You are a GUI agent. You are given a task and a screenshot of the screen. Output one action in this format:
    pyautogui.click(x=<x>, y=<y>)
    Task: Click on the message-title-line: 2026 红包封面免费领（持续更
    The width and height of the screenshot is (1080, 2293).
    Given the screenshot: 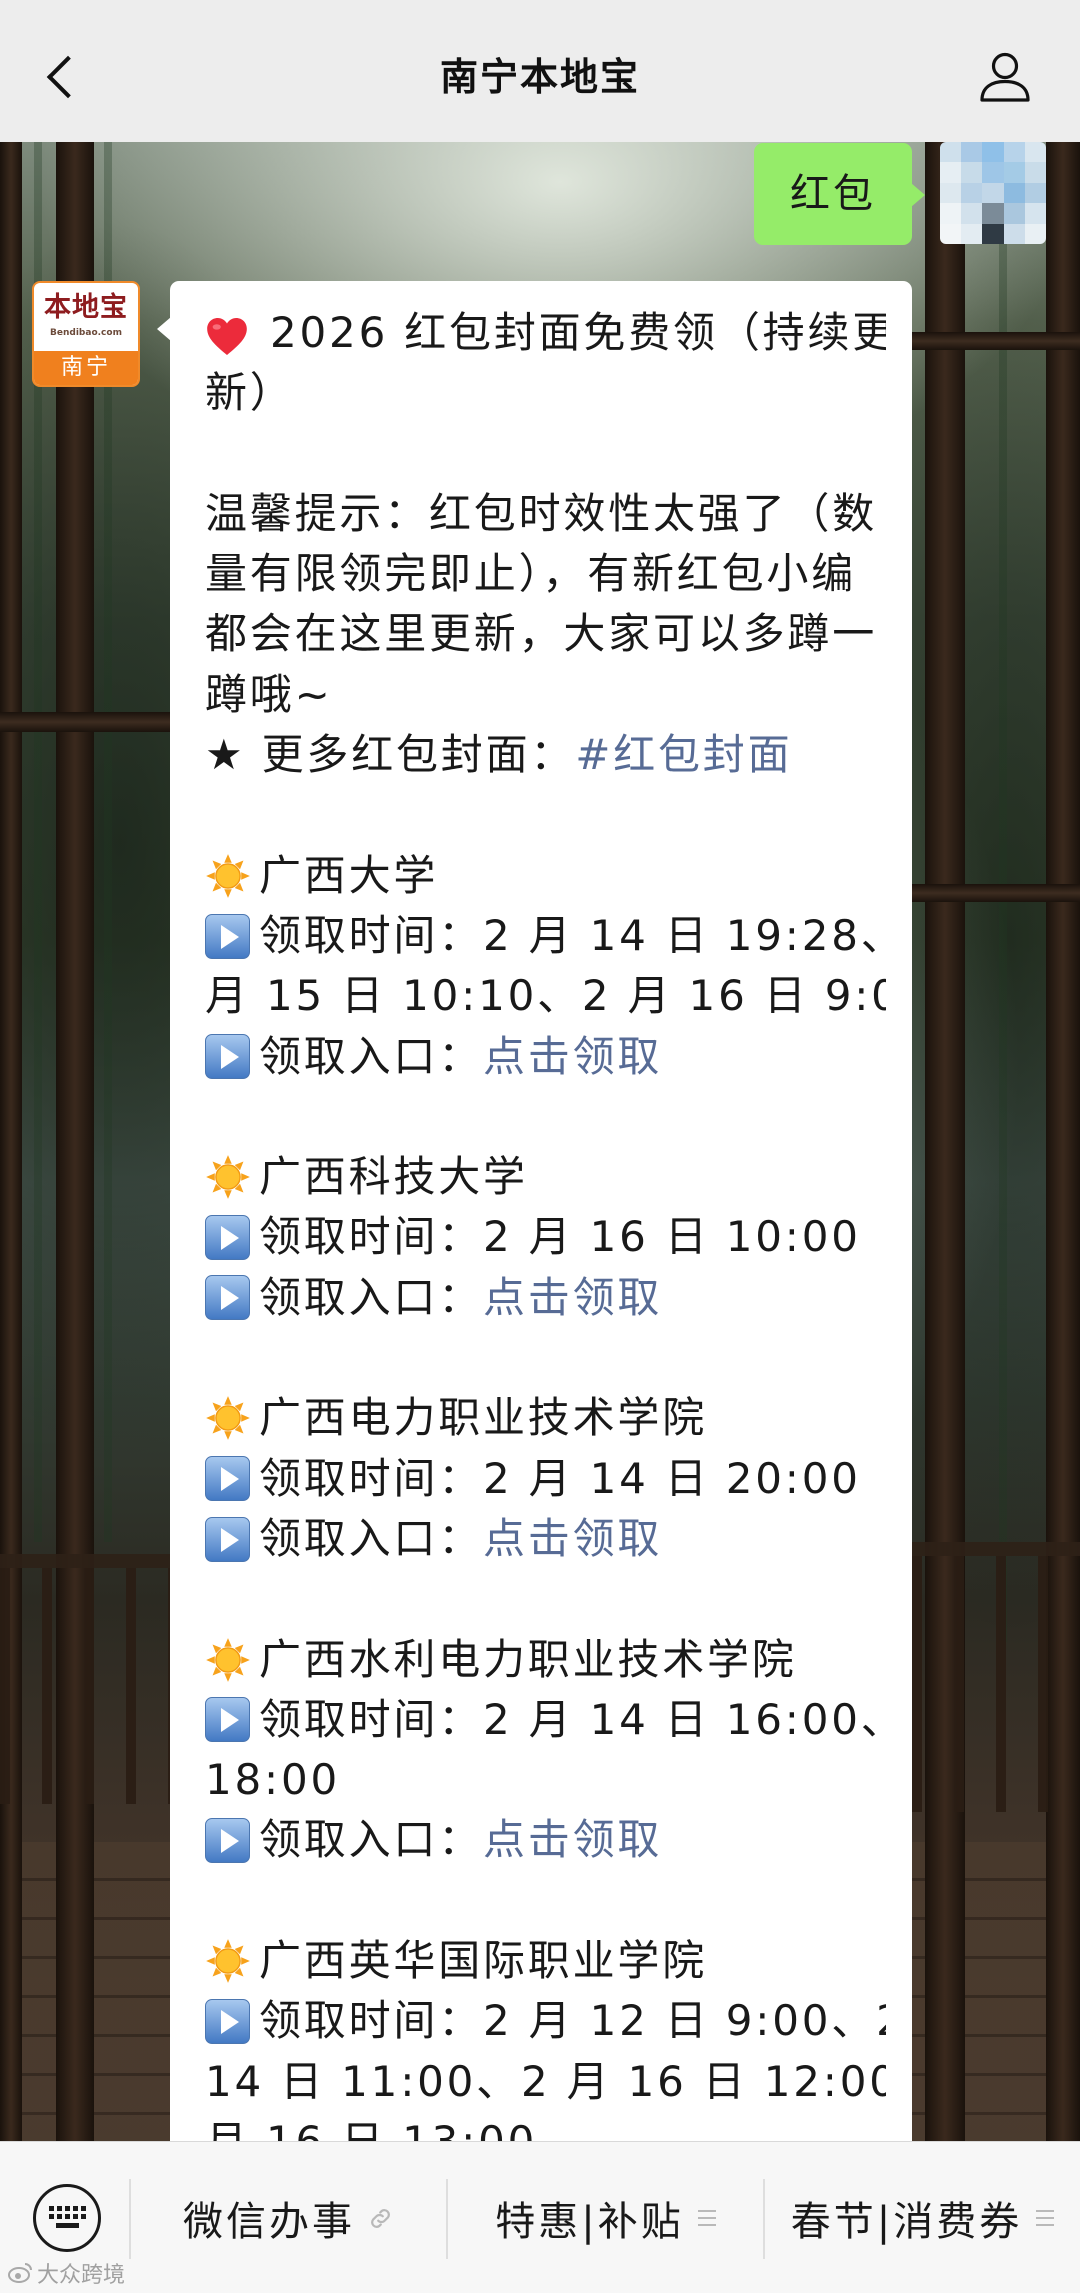 What is the action you would take?
    pyautogui.click(x=545, y=333)
    